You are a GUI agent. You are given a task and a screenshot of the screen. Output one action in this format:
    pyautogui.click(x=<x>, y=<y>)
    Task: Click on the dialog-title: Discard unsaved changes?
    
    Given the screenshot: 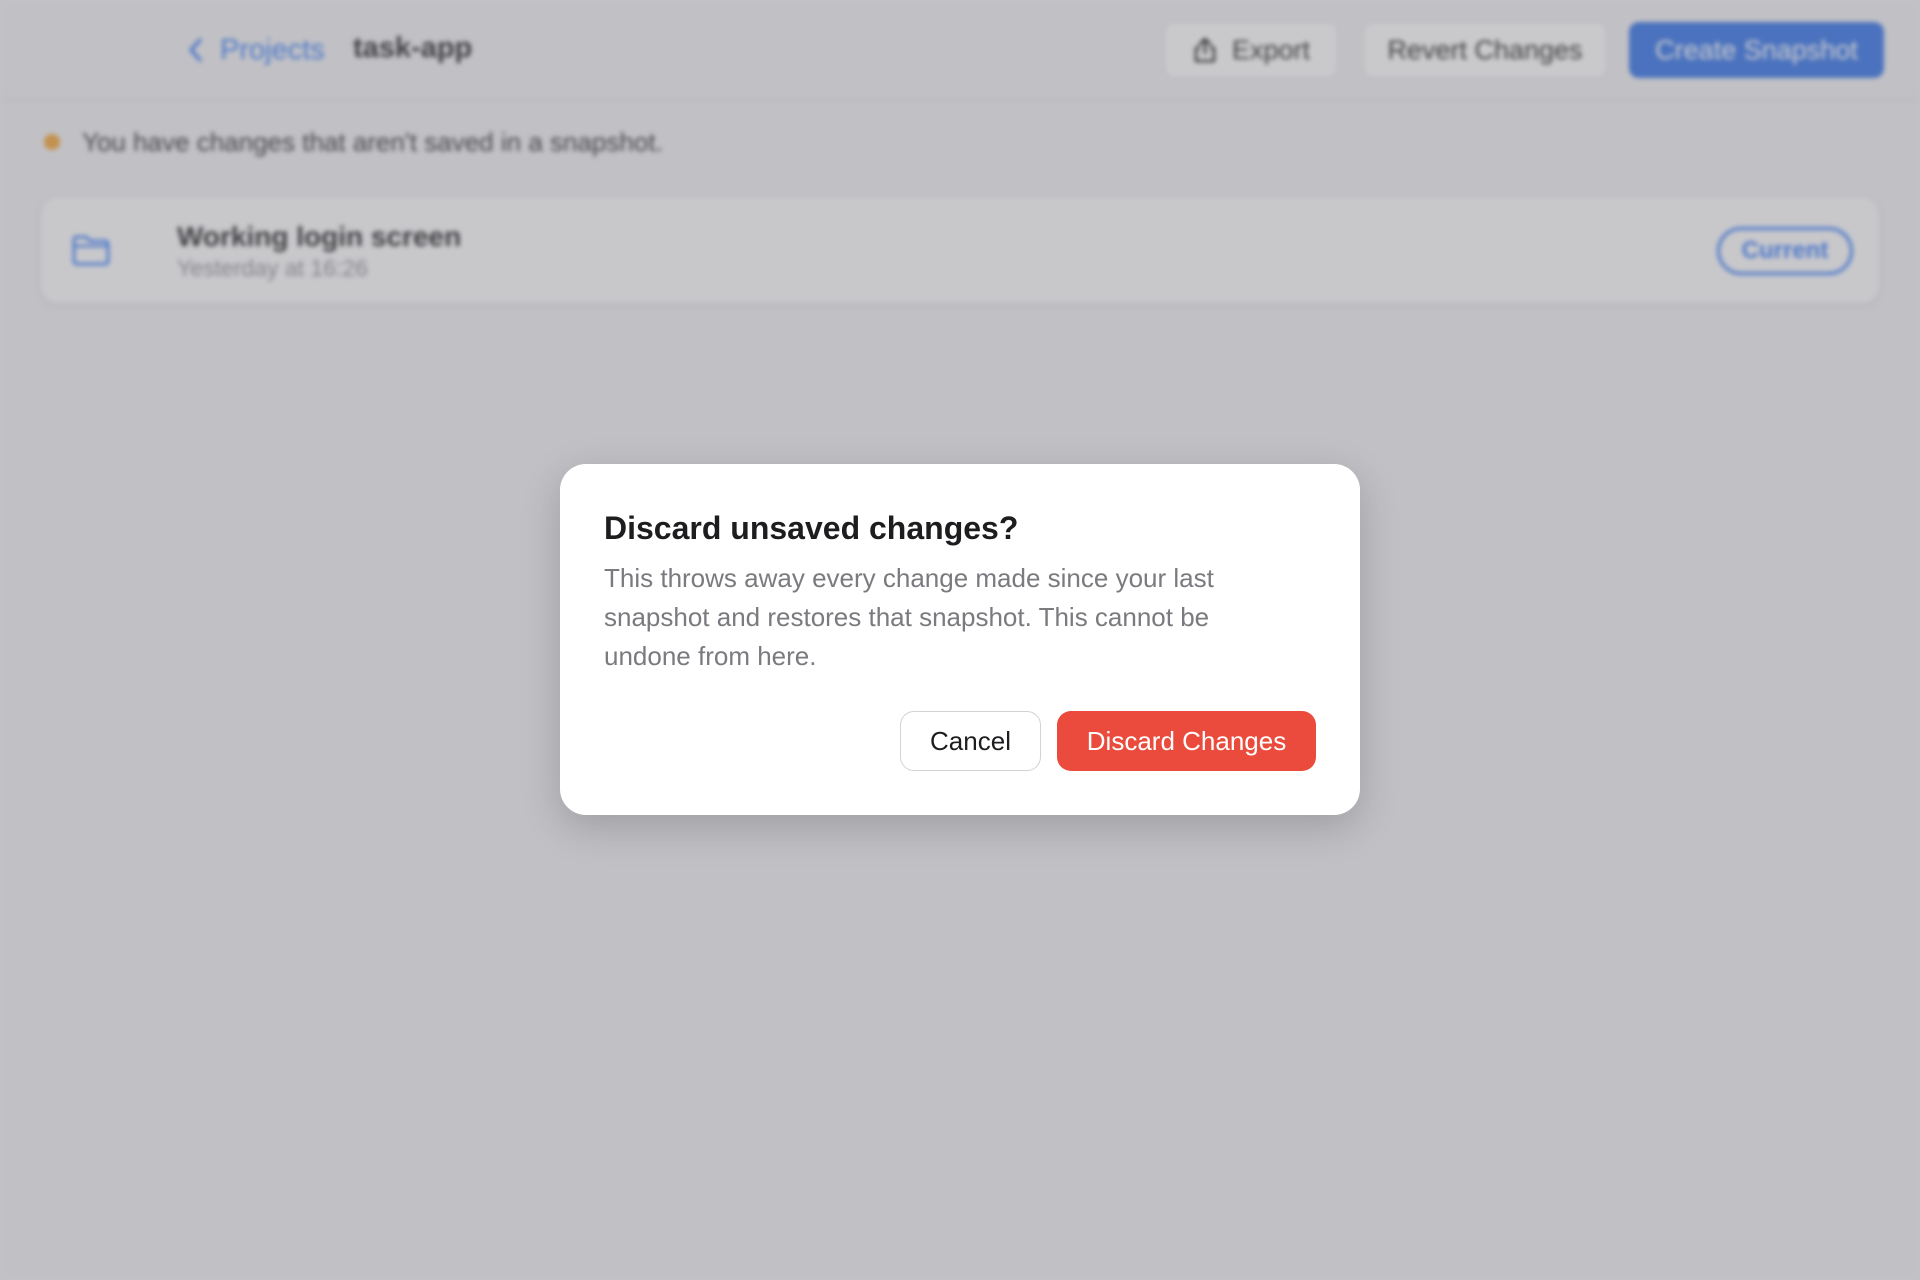 What is the action you would take?
    pyautogui.click(x=811, y=528)
    